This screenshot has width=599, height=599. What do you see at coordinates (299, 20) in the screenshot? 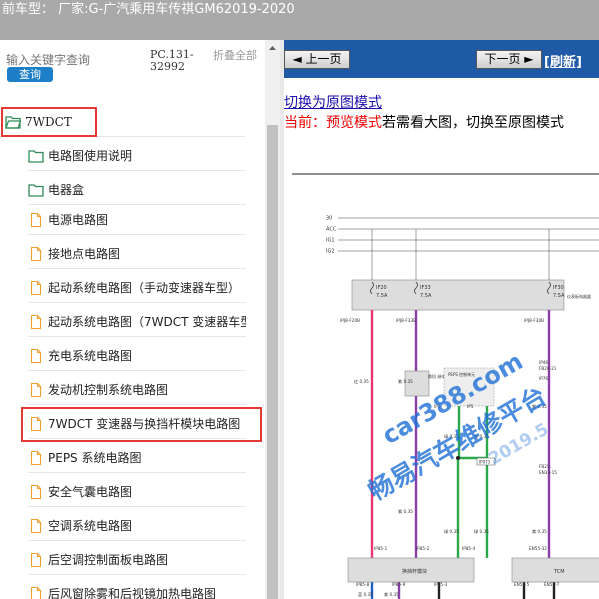
I see `title-bar: 前车型： 厂家:G-广汽乘用车传祺GM62019-2020` at bounding box center [299, 20].